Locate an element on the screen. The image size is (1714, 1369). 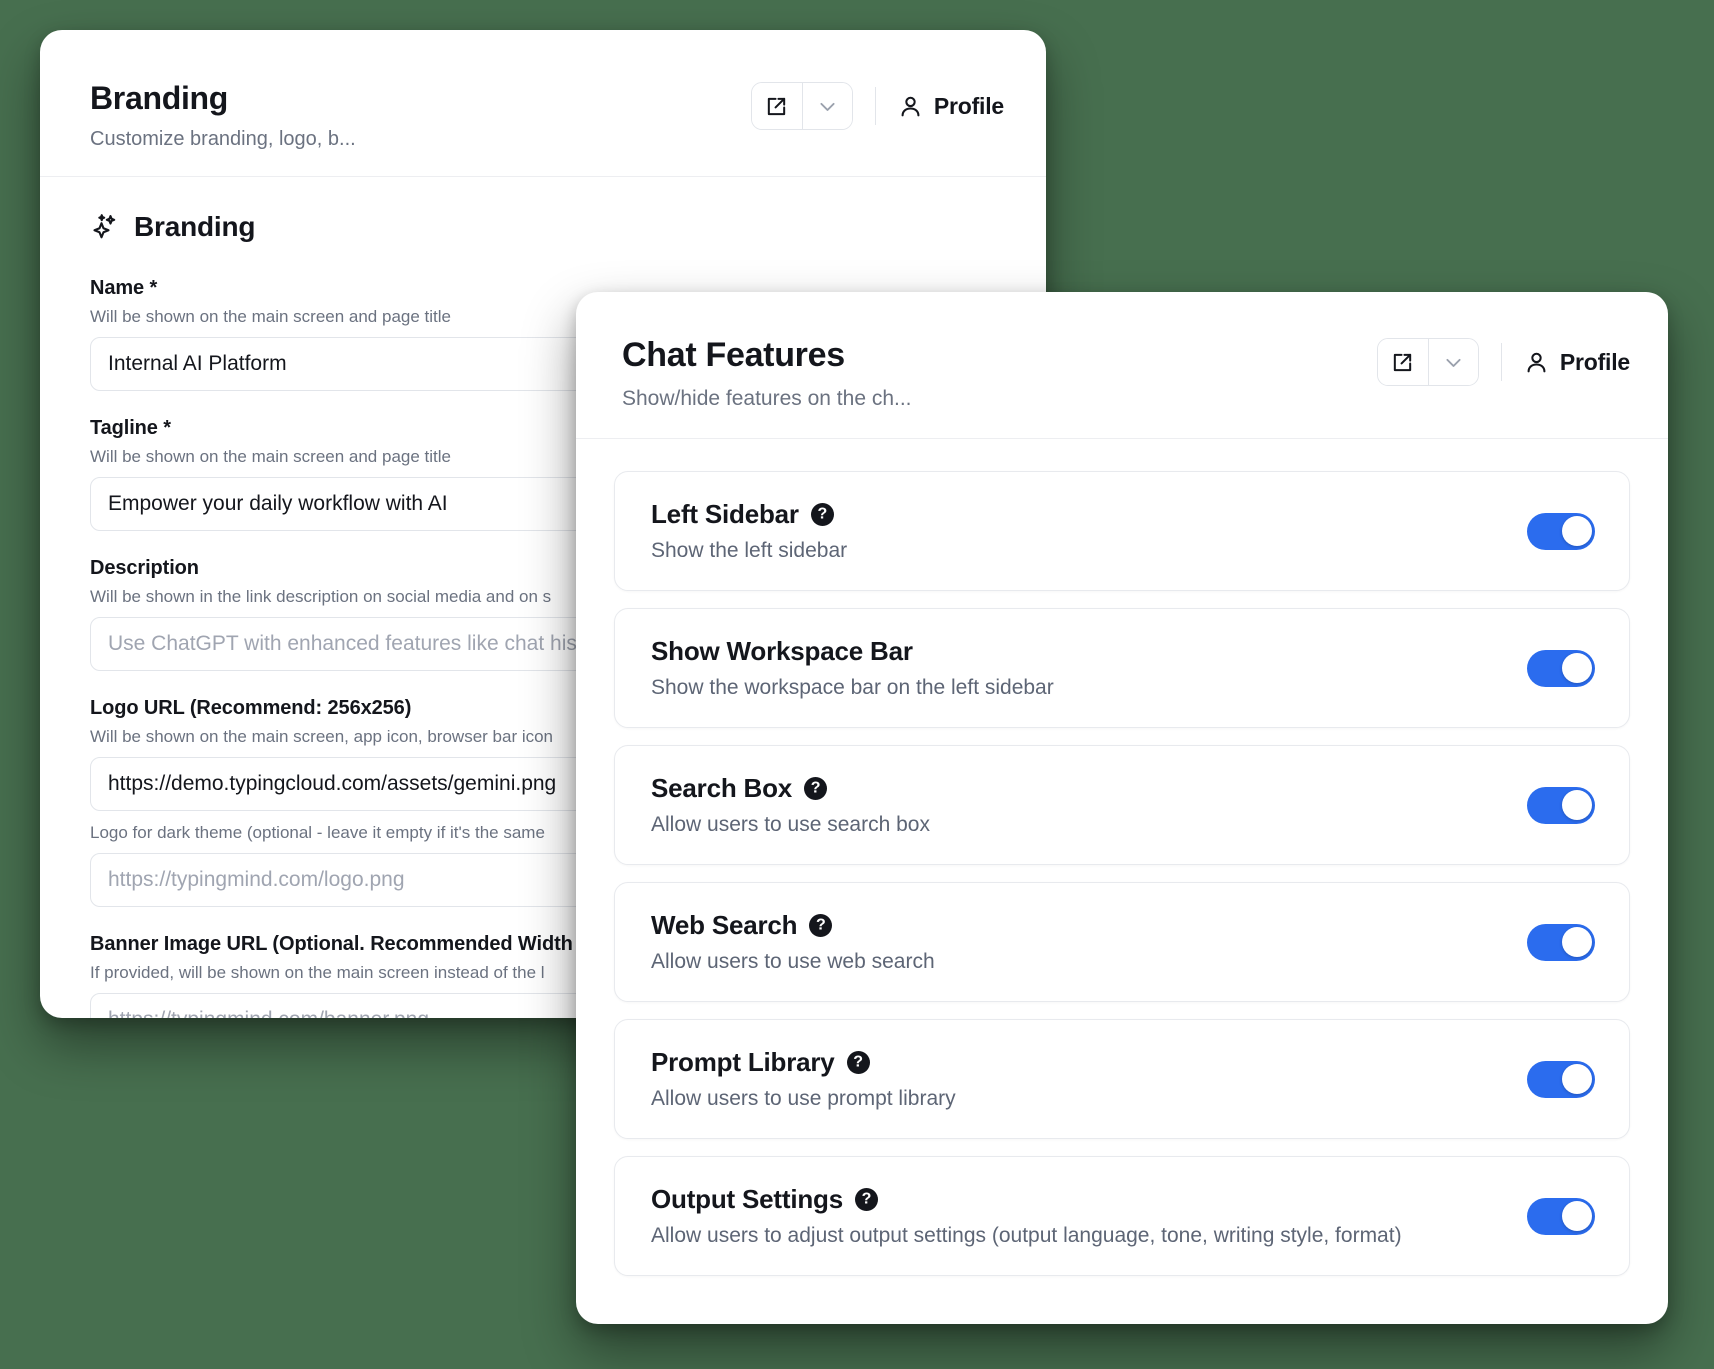
chat-features-action-button-group is located at coordinates (1427, 362).